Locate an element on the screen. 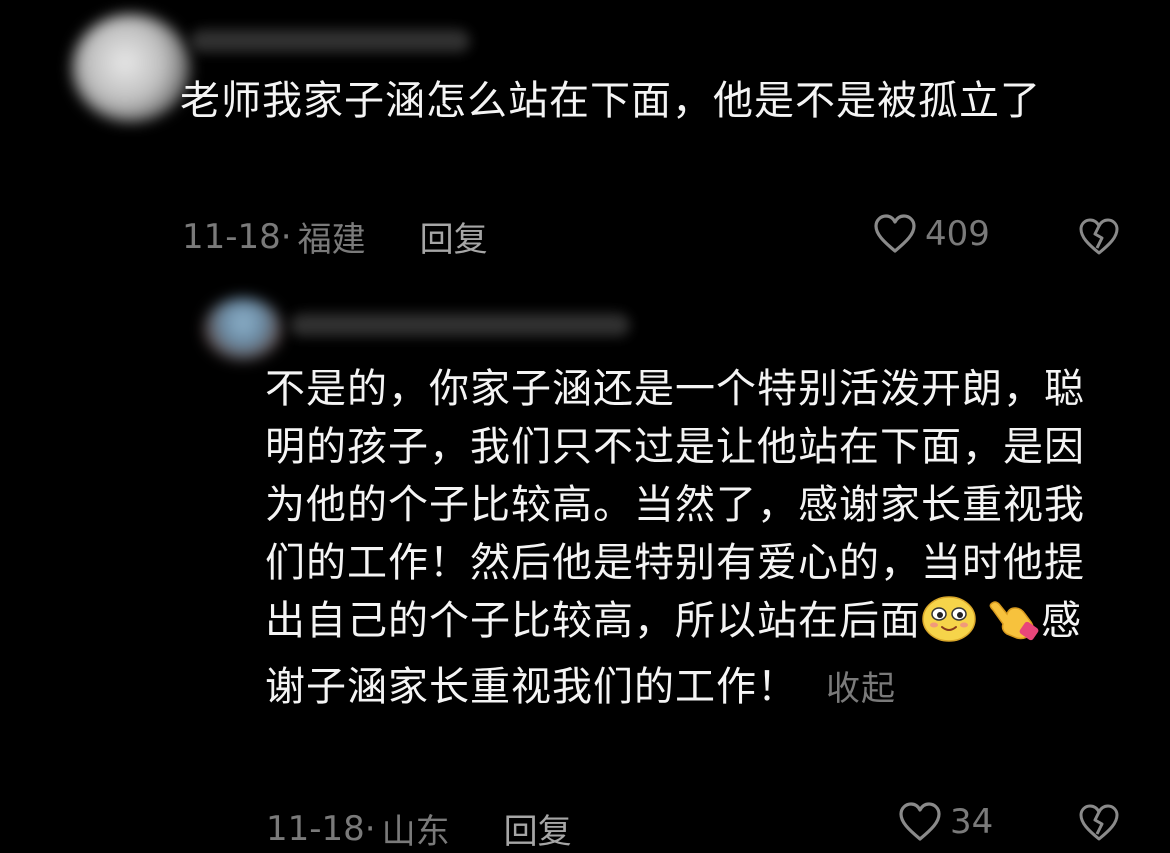 This screenshot has width=1170, height=853. comment-location: 福建 is located at coordinates (331, 240).